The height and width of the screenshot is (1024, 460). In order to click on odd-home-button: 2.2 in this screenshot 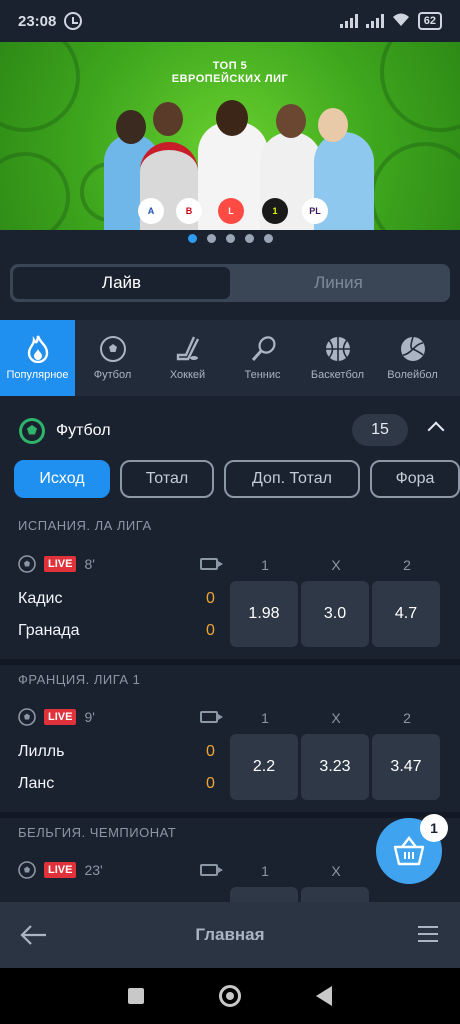, I will do `click(264, 767)`.